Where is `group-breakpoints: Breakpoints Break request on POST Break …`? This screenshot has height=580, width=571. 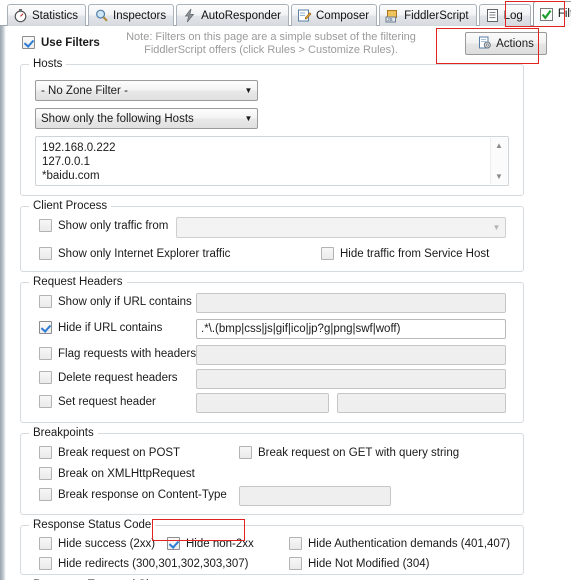
group-breakpoints: Breakpoints Break request on POST Break … is located at coordinates (272, 471).